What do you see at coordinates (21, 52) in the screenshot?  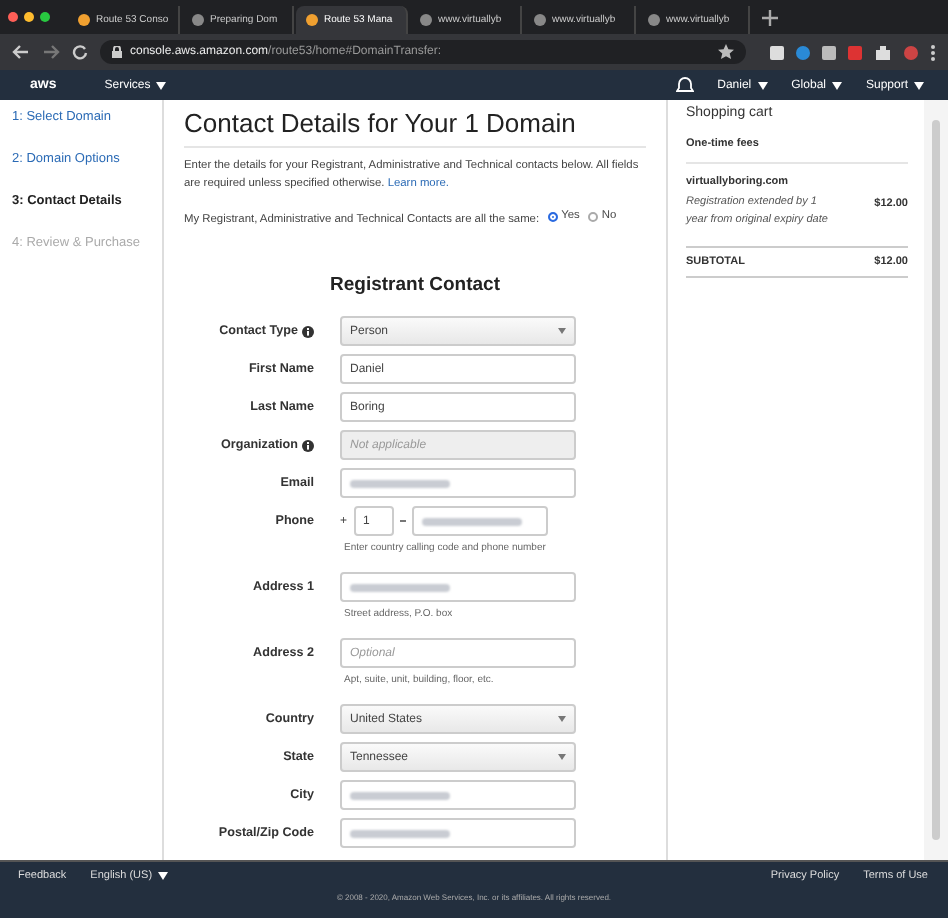 I see `back-icon` at bounding box center [21, 52].